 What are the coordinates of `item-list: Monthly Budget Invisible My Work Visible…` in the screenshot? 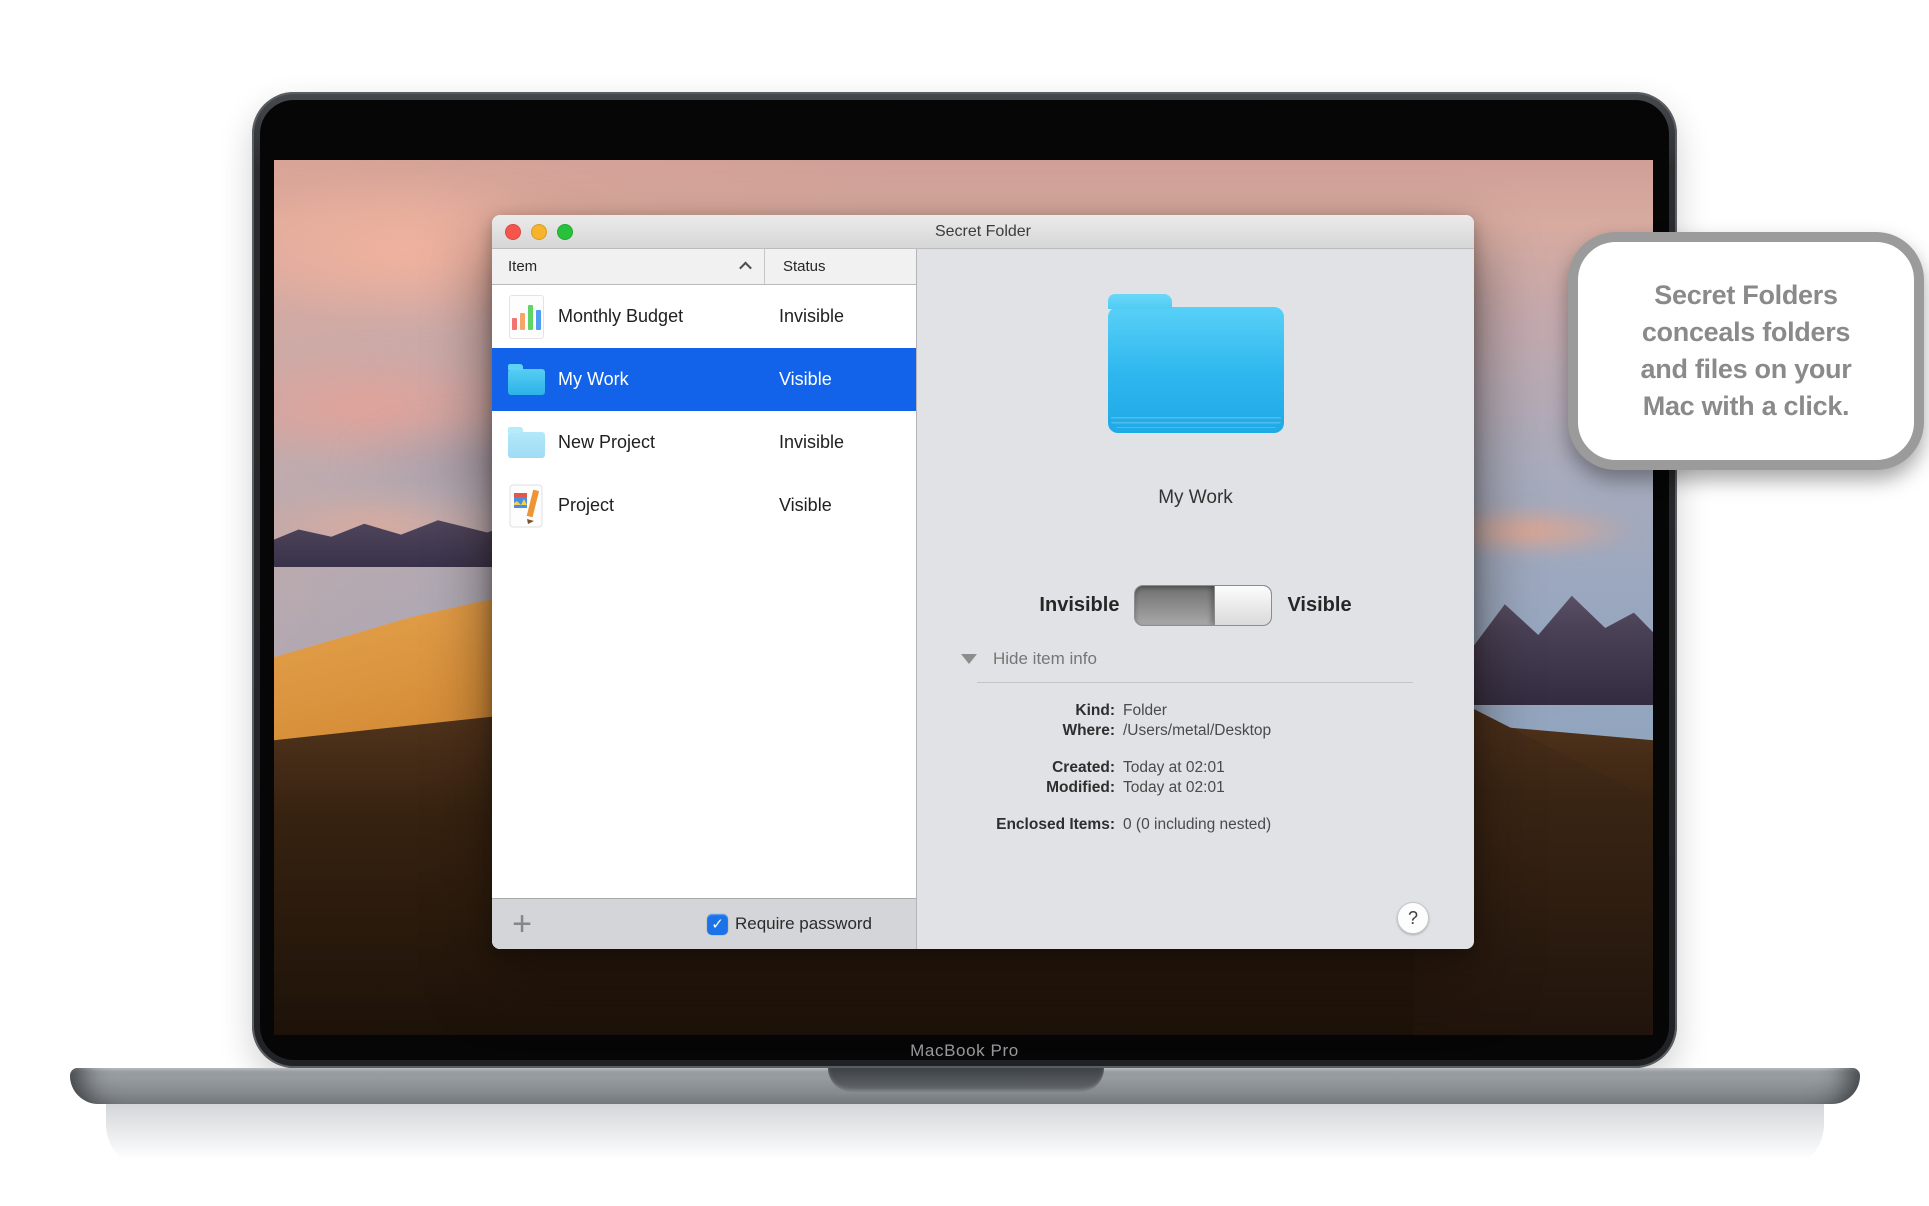 It's located at (704, 591).